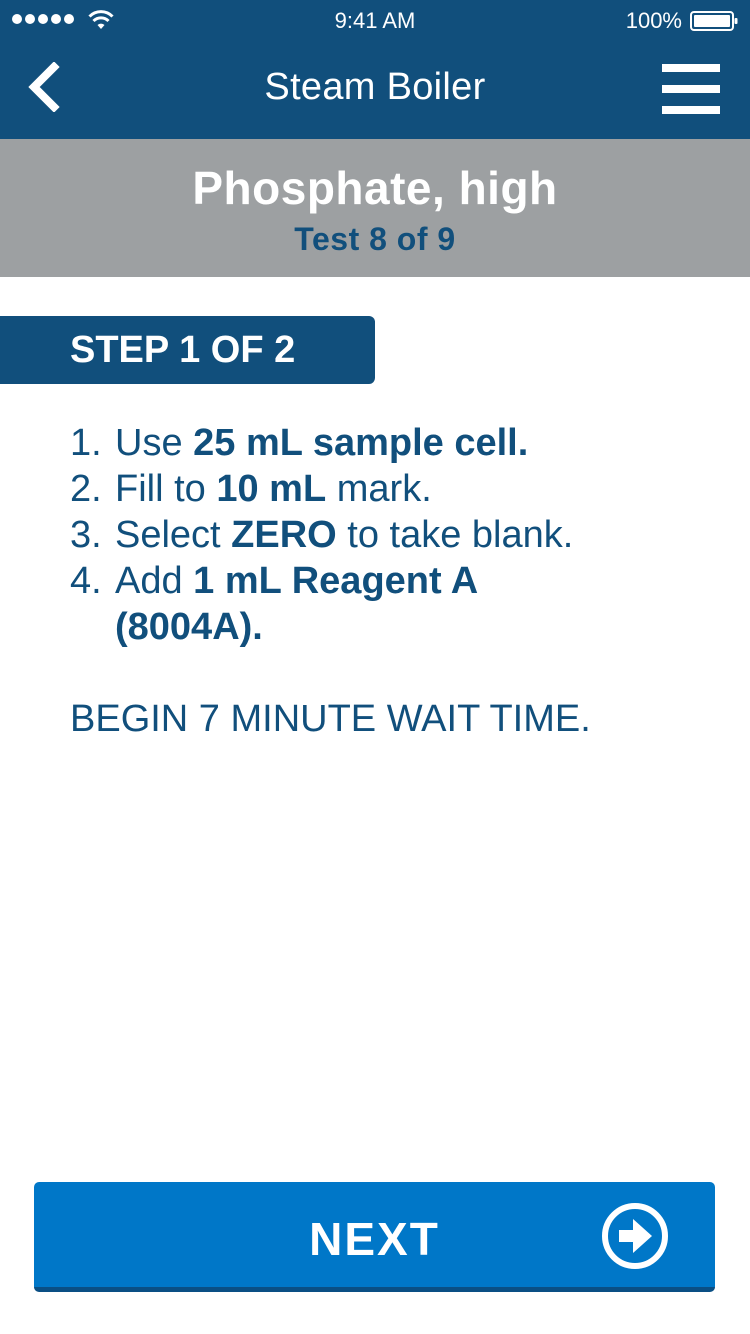  What do you see at coordinates (375, 20) in the screenshot?
I see `status-bar: 9:41 AM 100%` at bounding box center [375, 20].